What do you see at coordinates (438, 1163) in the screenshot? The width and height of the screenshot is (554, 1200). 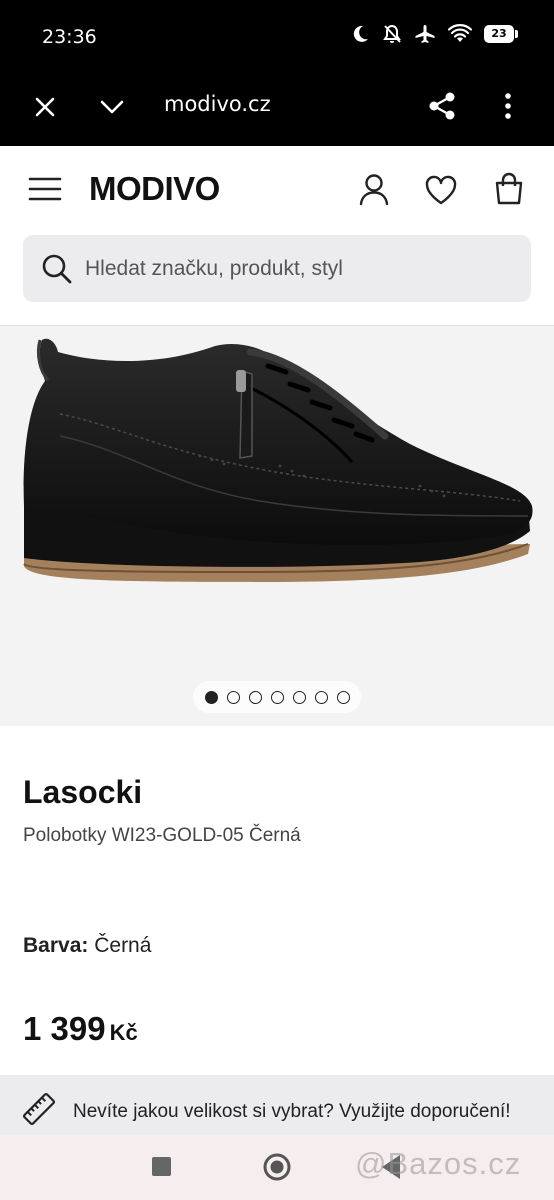 I see `watermark: @Bazos.cz` at bounding box center [438, 1163].